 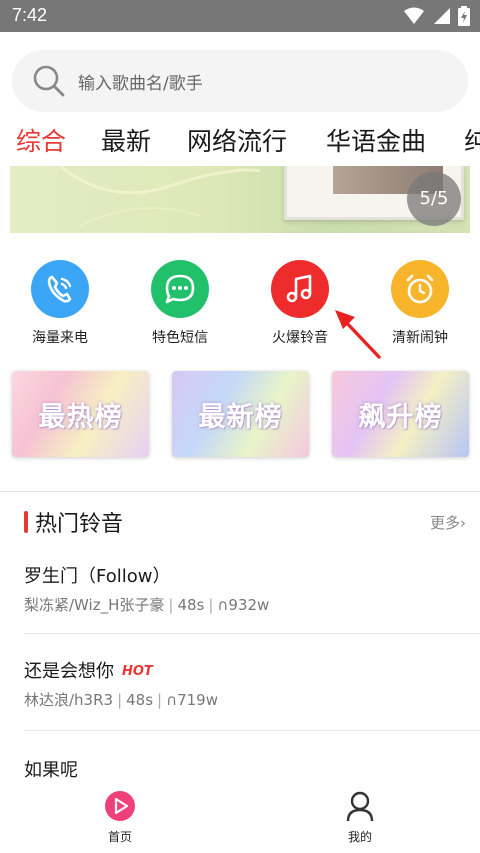 What do you see at coordinates (414, 15) in the screenshot?
I see `wifi-icon` at bounding box center [414, 15].